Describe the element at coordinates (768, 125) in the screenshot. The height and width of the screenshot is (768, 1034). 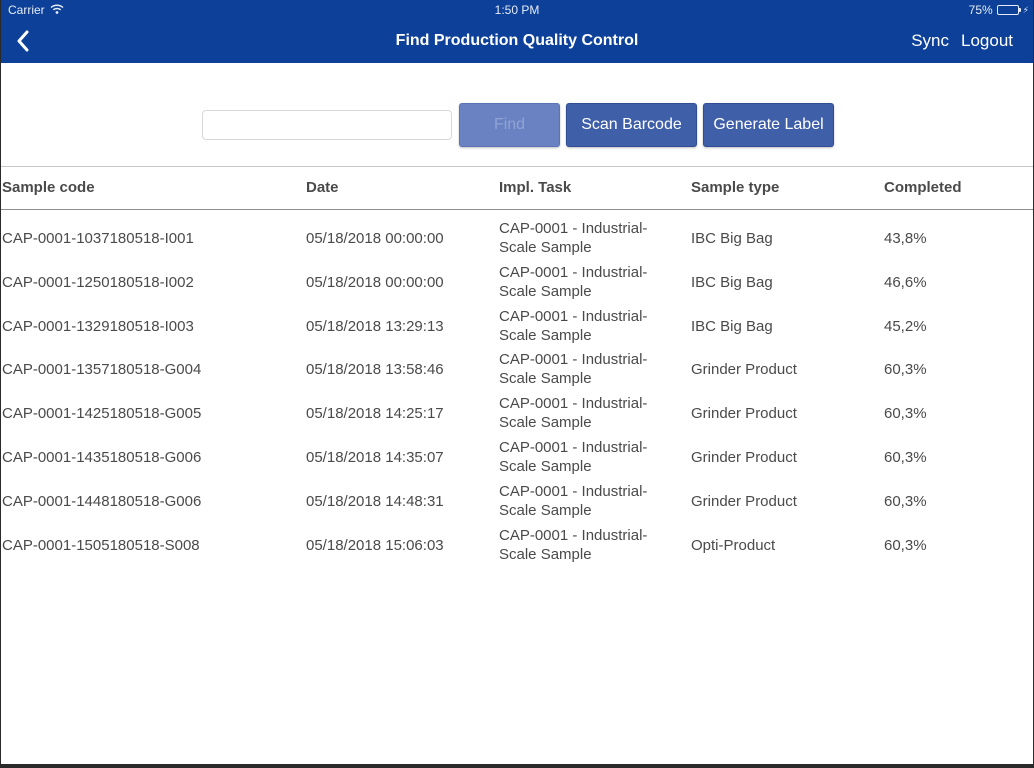
I see `generate-label-button: Generate Label` at that location.